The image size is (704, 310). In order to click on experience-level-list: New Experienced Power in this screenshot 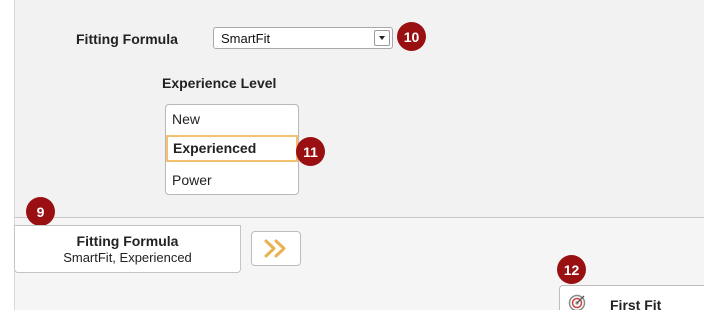, I will do `click(232, 149)`.